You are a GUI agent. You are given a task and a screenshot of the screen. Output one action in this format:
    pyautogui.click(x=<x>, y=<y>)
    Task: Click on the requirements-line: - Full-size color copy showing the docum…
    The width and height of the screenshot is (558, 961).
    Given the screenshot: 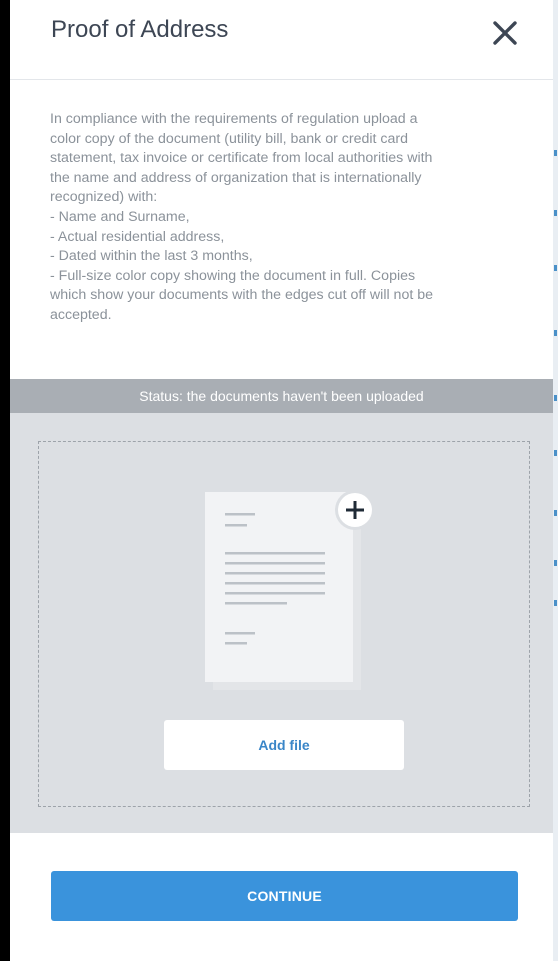 What is the action you would take?
    pyautogui.click(x=233, y=275)
    